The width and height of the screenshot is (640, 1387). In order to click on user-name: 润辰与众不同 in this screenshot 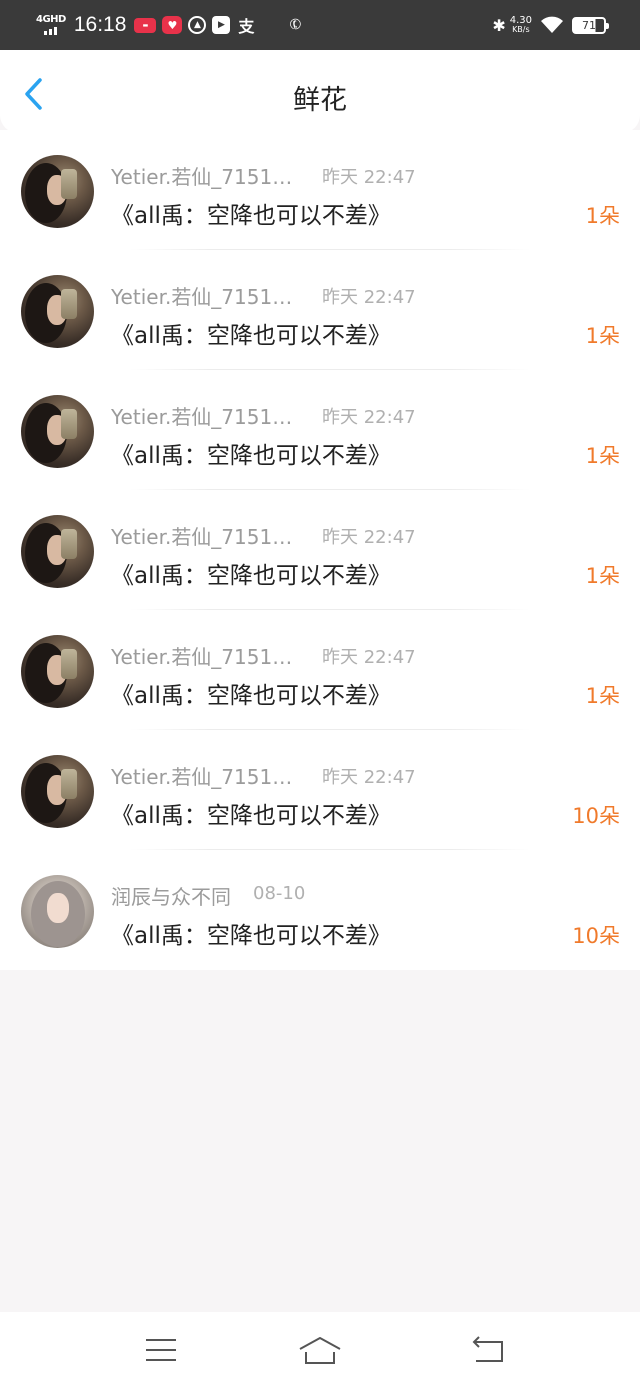, I will do `click(171, 895)`.